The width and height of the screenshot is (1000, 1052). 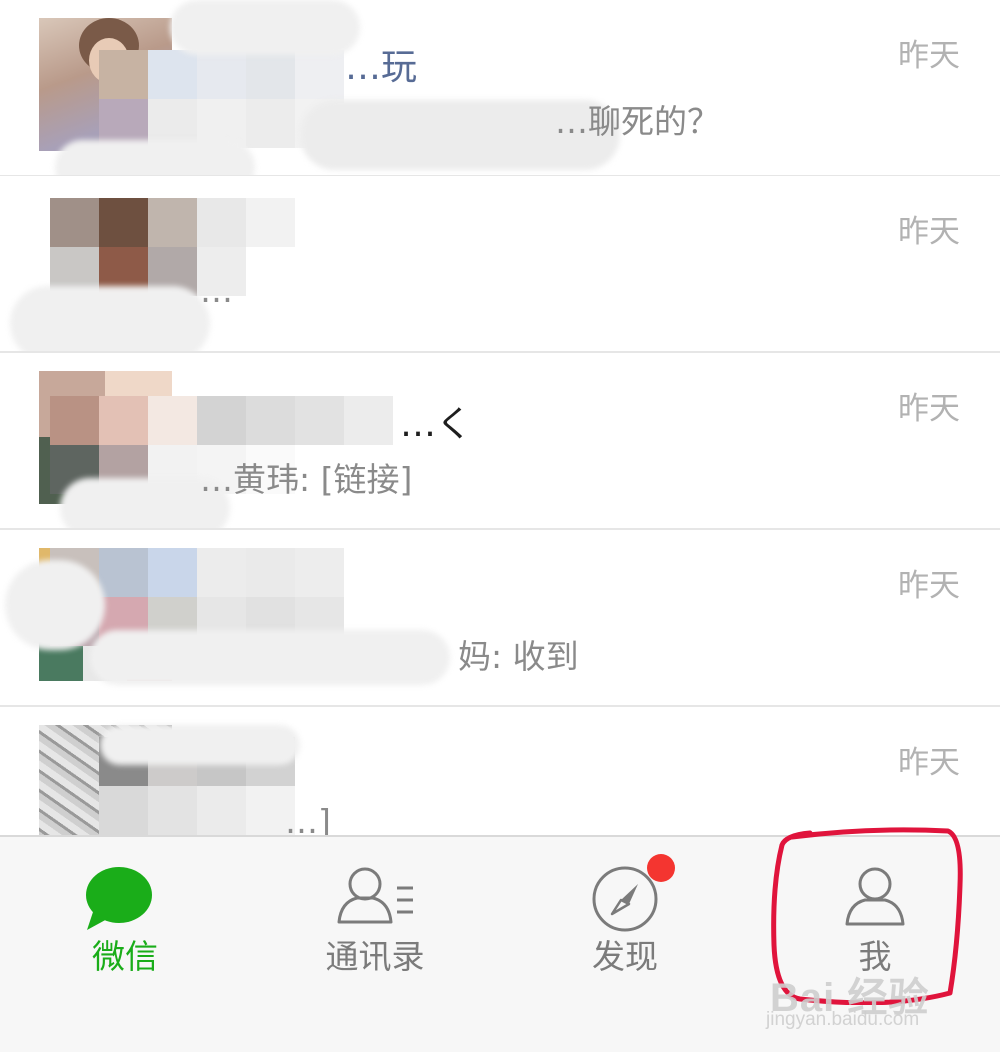 I want to click on tab-contacts: 通讯录, so click(x=375, y=944).